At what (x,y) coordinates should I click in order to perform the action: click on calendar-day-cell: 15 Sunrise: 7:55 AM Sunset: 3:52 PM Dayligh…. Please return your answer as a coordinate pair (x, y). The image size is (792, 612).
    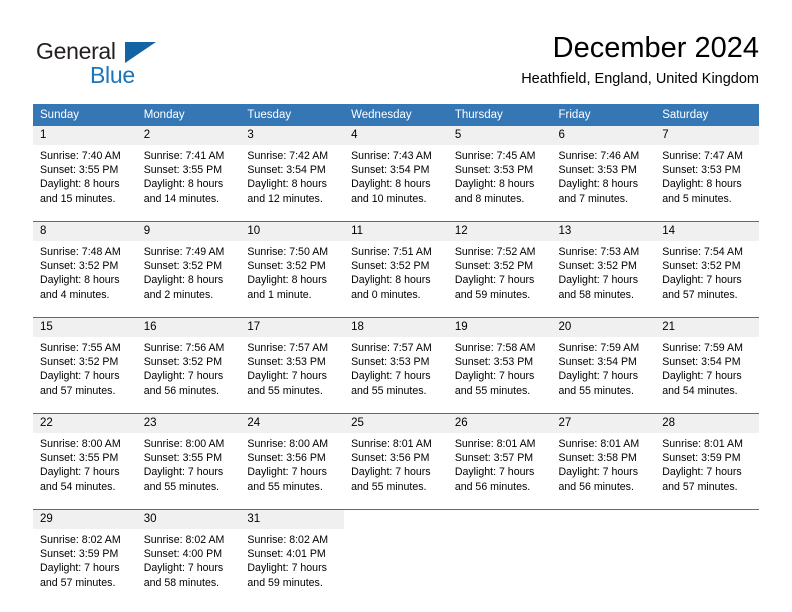
    Looking at the image, I should click on (85, 360).